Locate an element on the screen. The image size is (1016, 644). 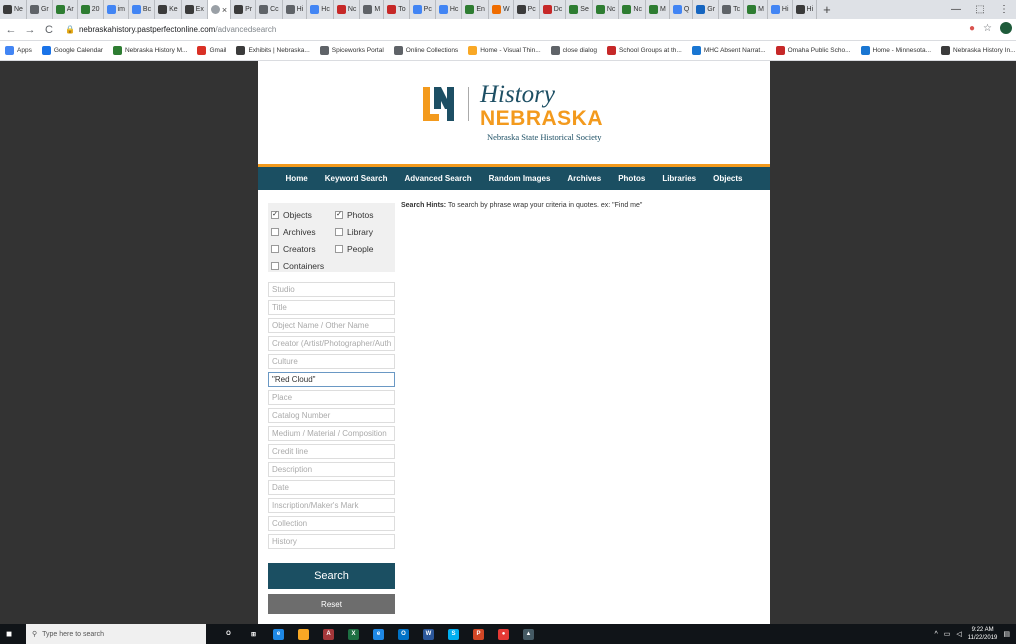
culture-field is located at coordinates (331, 361).